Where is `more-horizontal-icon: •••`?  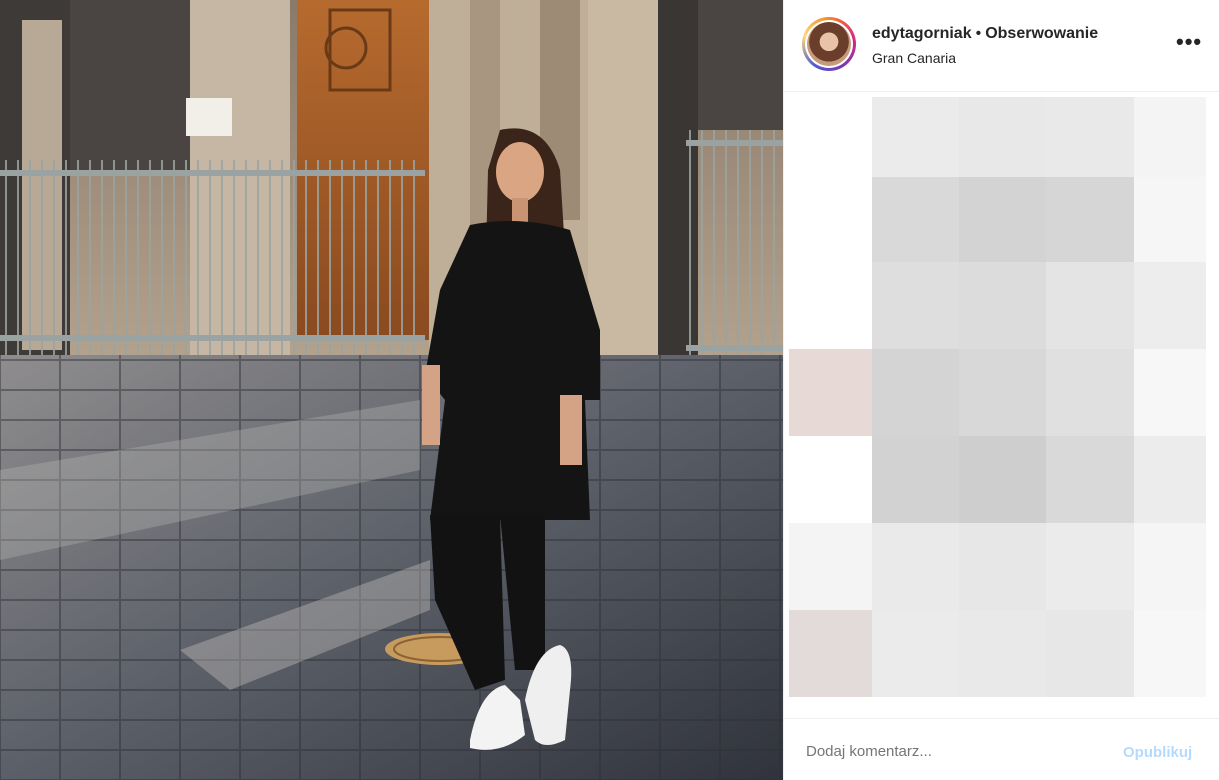 more-horizontal-icon: ••• is located at coordinates (1189, 42).